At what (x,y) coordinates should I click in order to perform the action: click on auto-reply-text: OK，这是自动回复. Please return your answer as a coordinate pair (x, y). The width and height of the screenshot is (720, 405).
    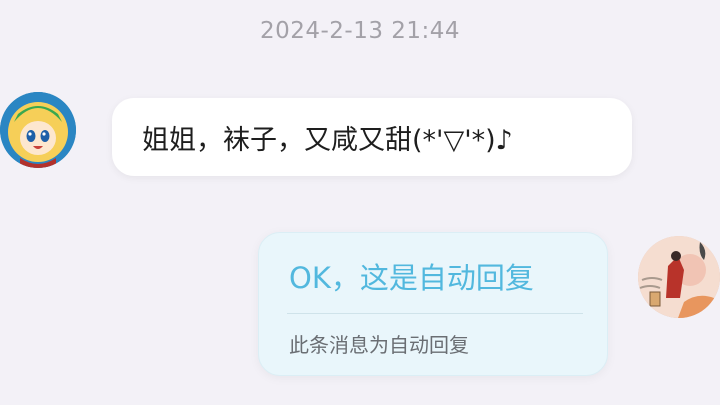
    Looking at the image, I should click on (411, 278).